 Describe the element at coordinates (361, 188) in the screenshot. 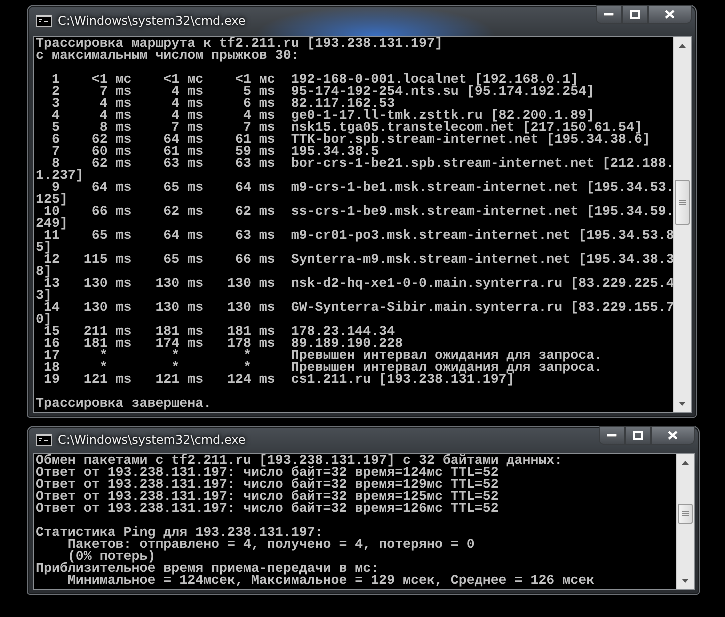

I see `console-line: 9 64 ms 65 ms 64 ms m9-crs-1-be1.msk.stream-internet.net [195.34.53.` at that location.